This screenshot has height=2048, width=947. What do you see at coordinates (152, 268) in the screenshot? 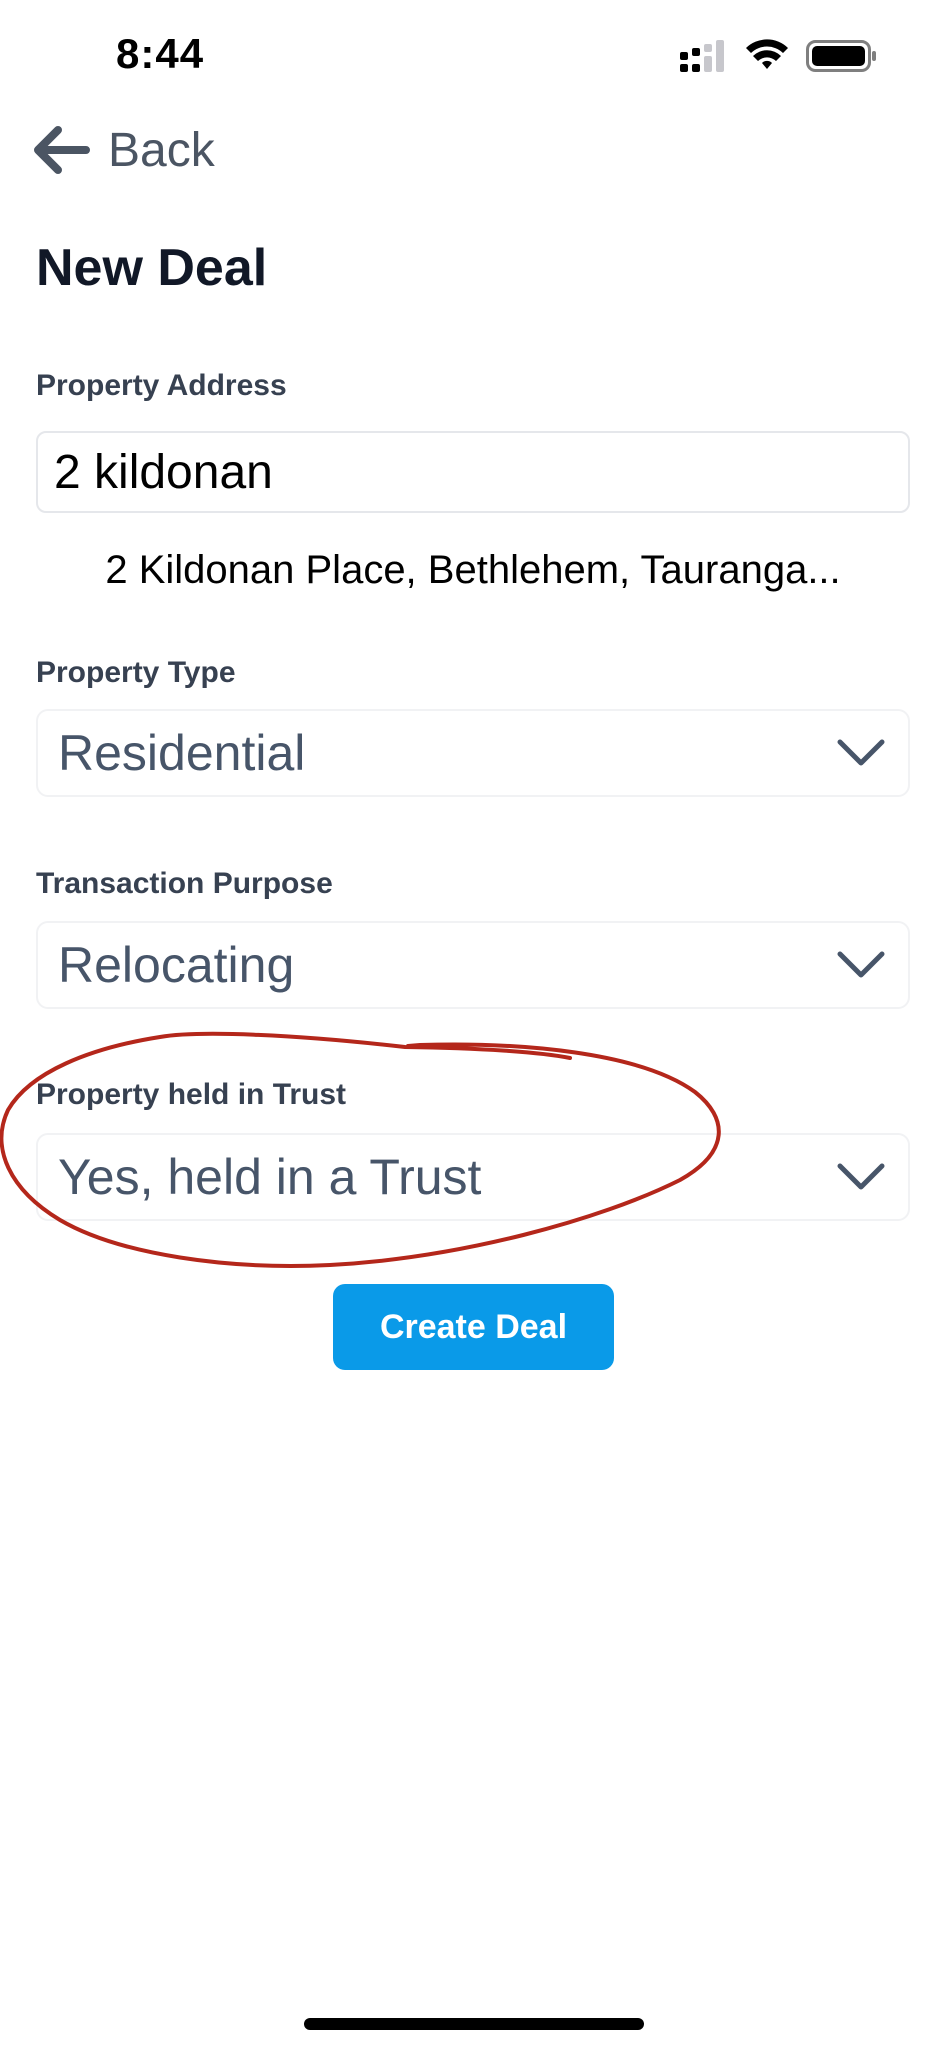
I see `page-title: New Deal` at bounding box center [152, 268].